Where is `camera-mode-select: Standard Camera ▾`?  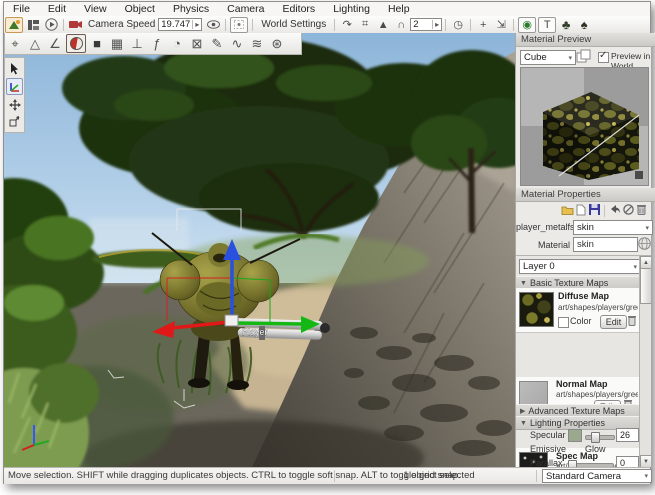 camera-mode-select: Standard Camera ▾ is located at coordinates (597, 476).